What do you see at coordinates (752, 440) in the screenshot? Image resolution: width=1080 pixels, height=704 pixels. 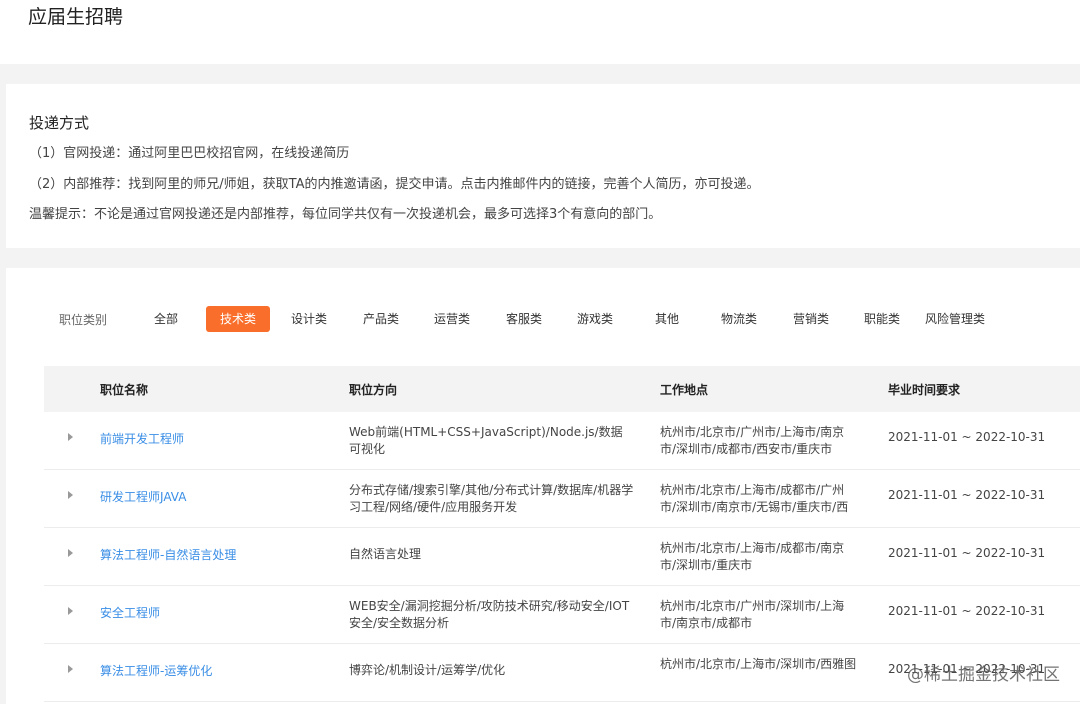 I see `job-location: 杭州市/北京市/广州市/上海市/南京市/深圳市/成都市/西安市/重庆市` at bounding box center [752, 440].